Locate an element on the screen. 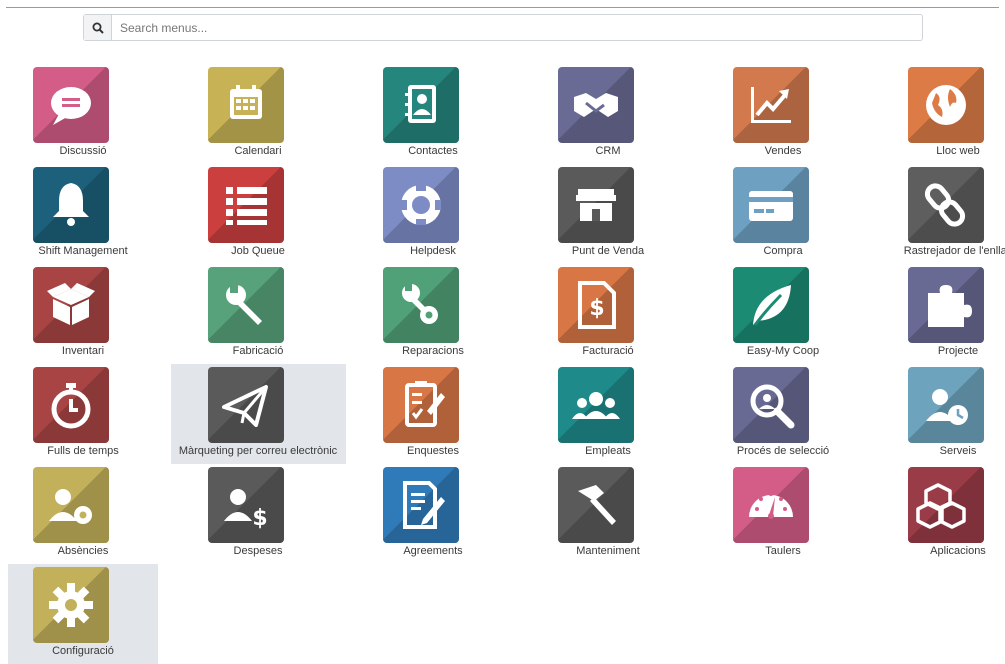 The width and height of the screenshot is (1005, 664). app-label: Aplicacions is located at coordinates (958, 551).